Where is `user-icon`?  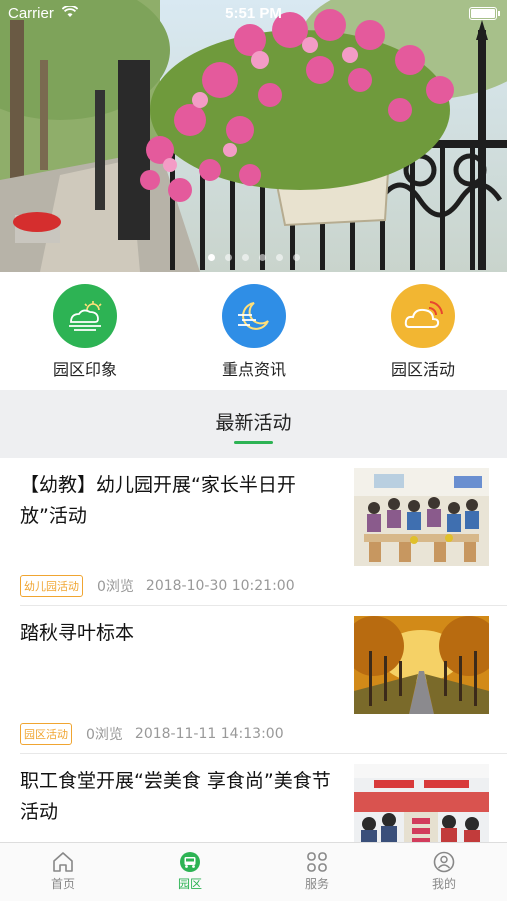 user-icon is located at coordinates (444, 862).